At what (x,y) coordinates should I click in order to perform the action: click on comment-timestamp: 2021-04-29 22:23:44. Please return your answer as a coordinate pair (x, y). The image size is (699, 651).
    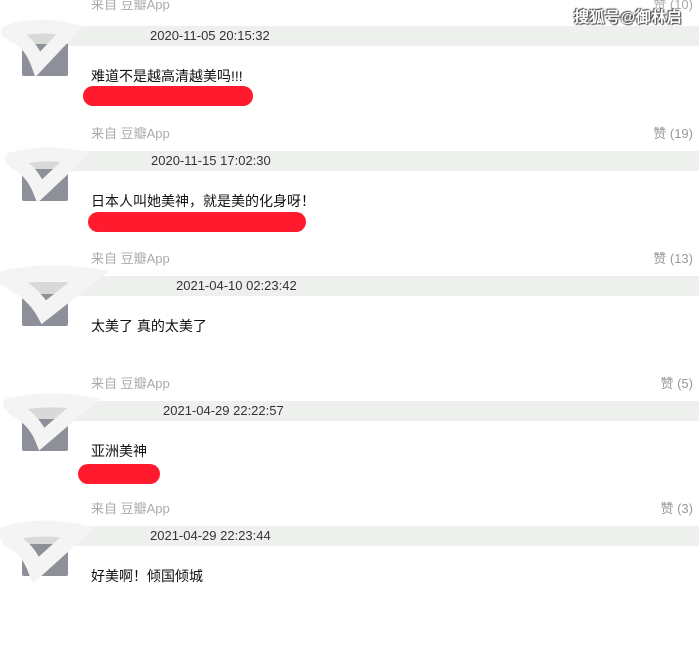
    Looking at the image, I should click on (210, 535).